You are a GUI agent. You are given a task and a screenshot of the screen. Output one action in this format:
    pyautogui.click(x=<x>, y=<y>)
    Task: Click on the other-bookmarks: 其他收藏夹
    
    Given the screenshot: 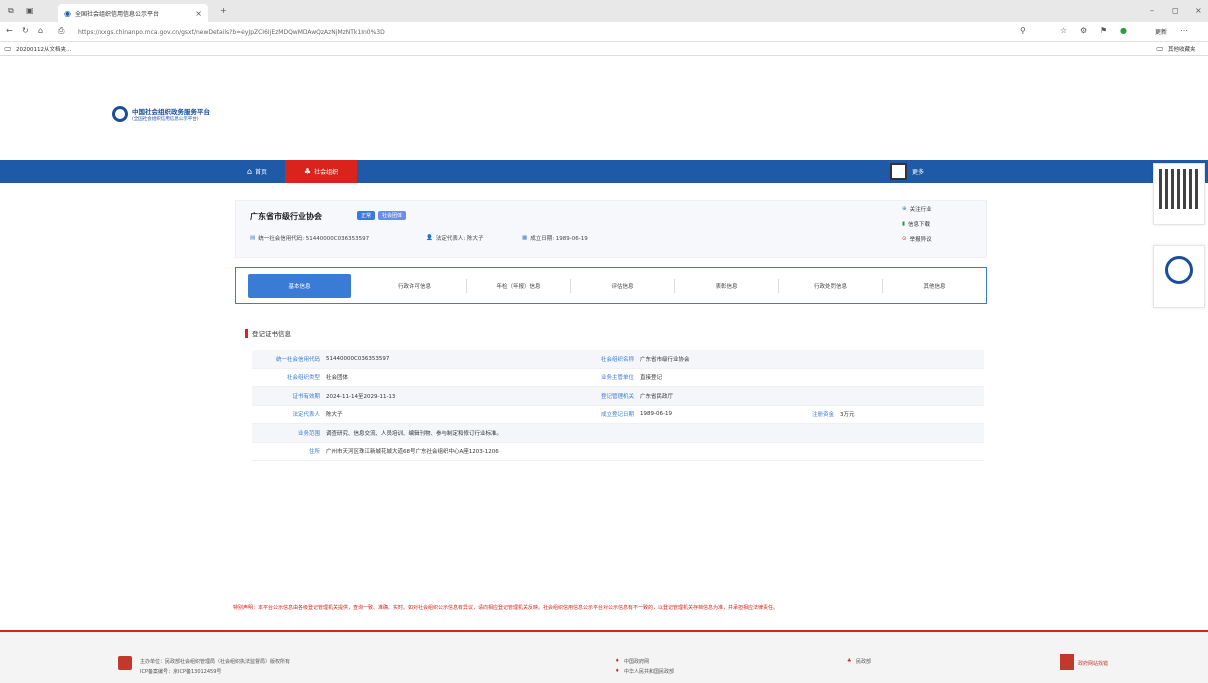 What is the action you would take?
    pyautogui.click(x=1182, y=49)
    